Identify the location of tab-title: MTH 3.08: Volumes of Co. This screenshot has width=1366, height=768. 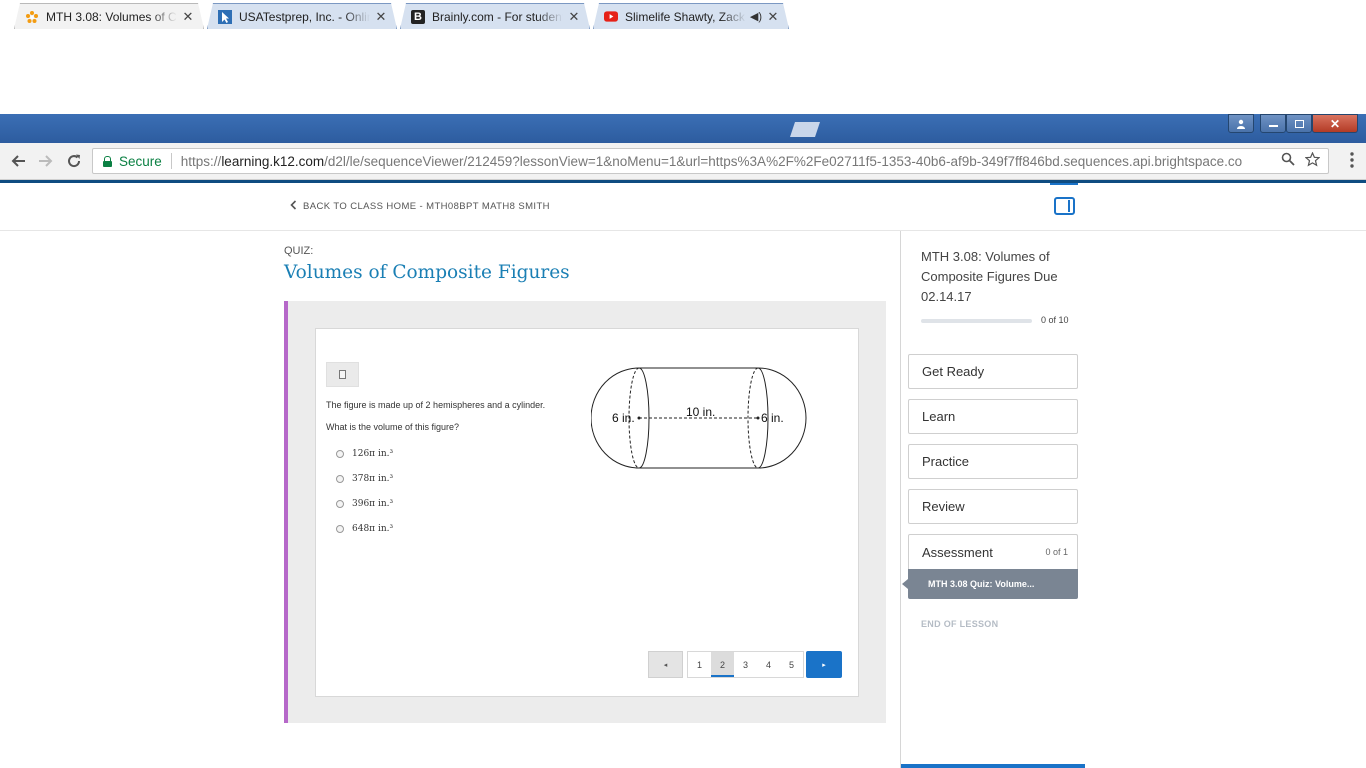
(111, 16).